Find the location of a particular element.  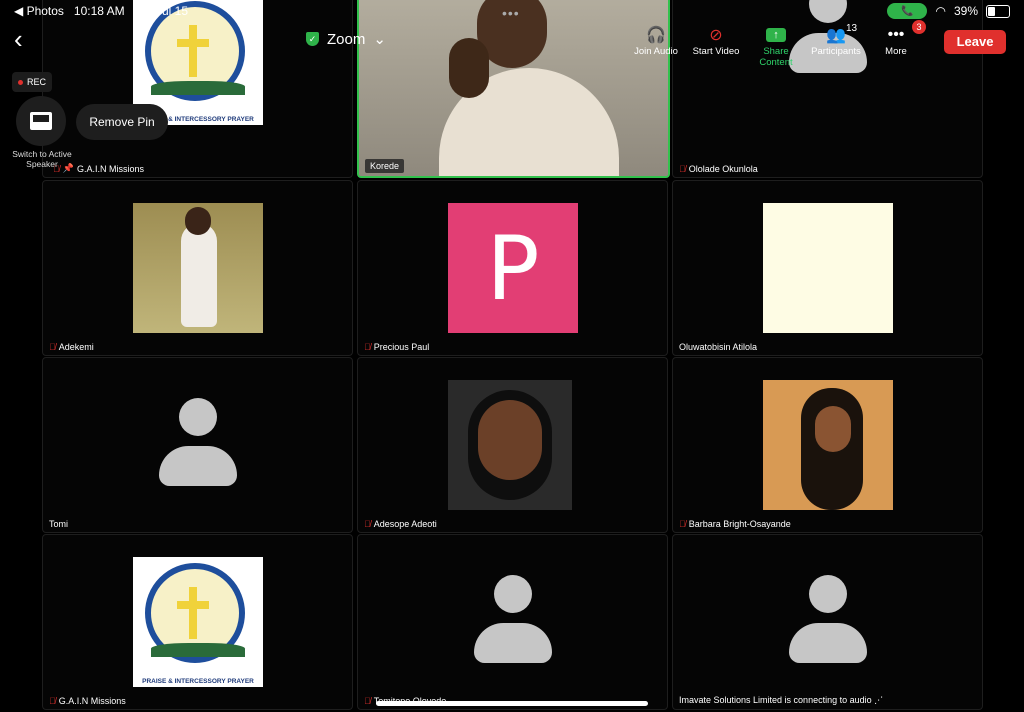

wifi-icon: ◠ is located at coordinates (940, 11).